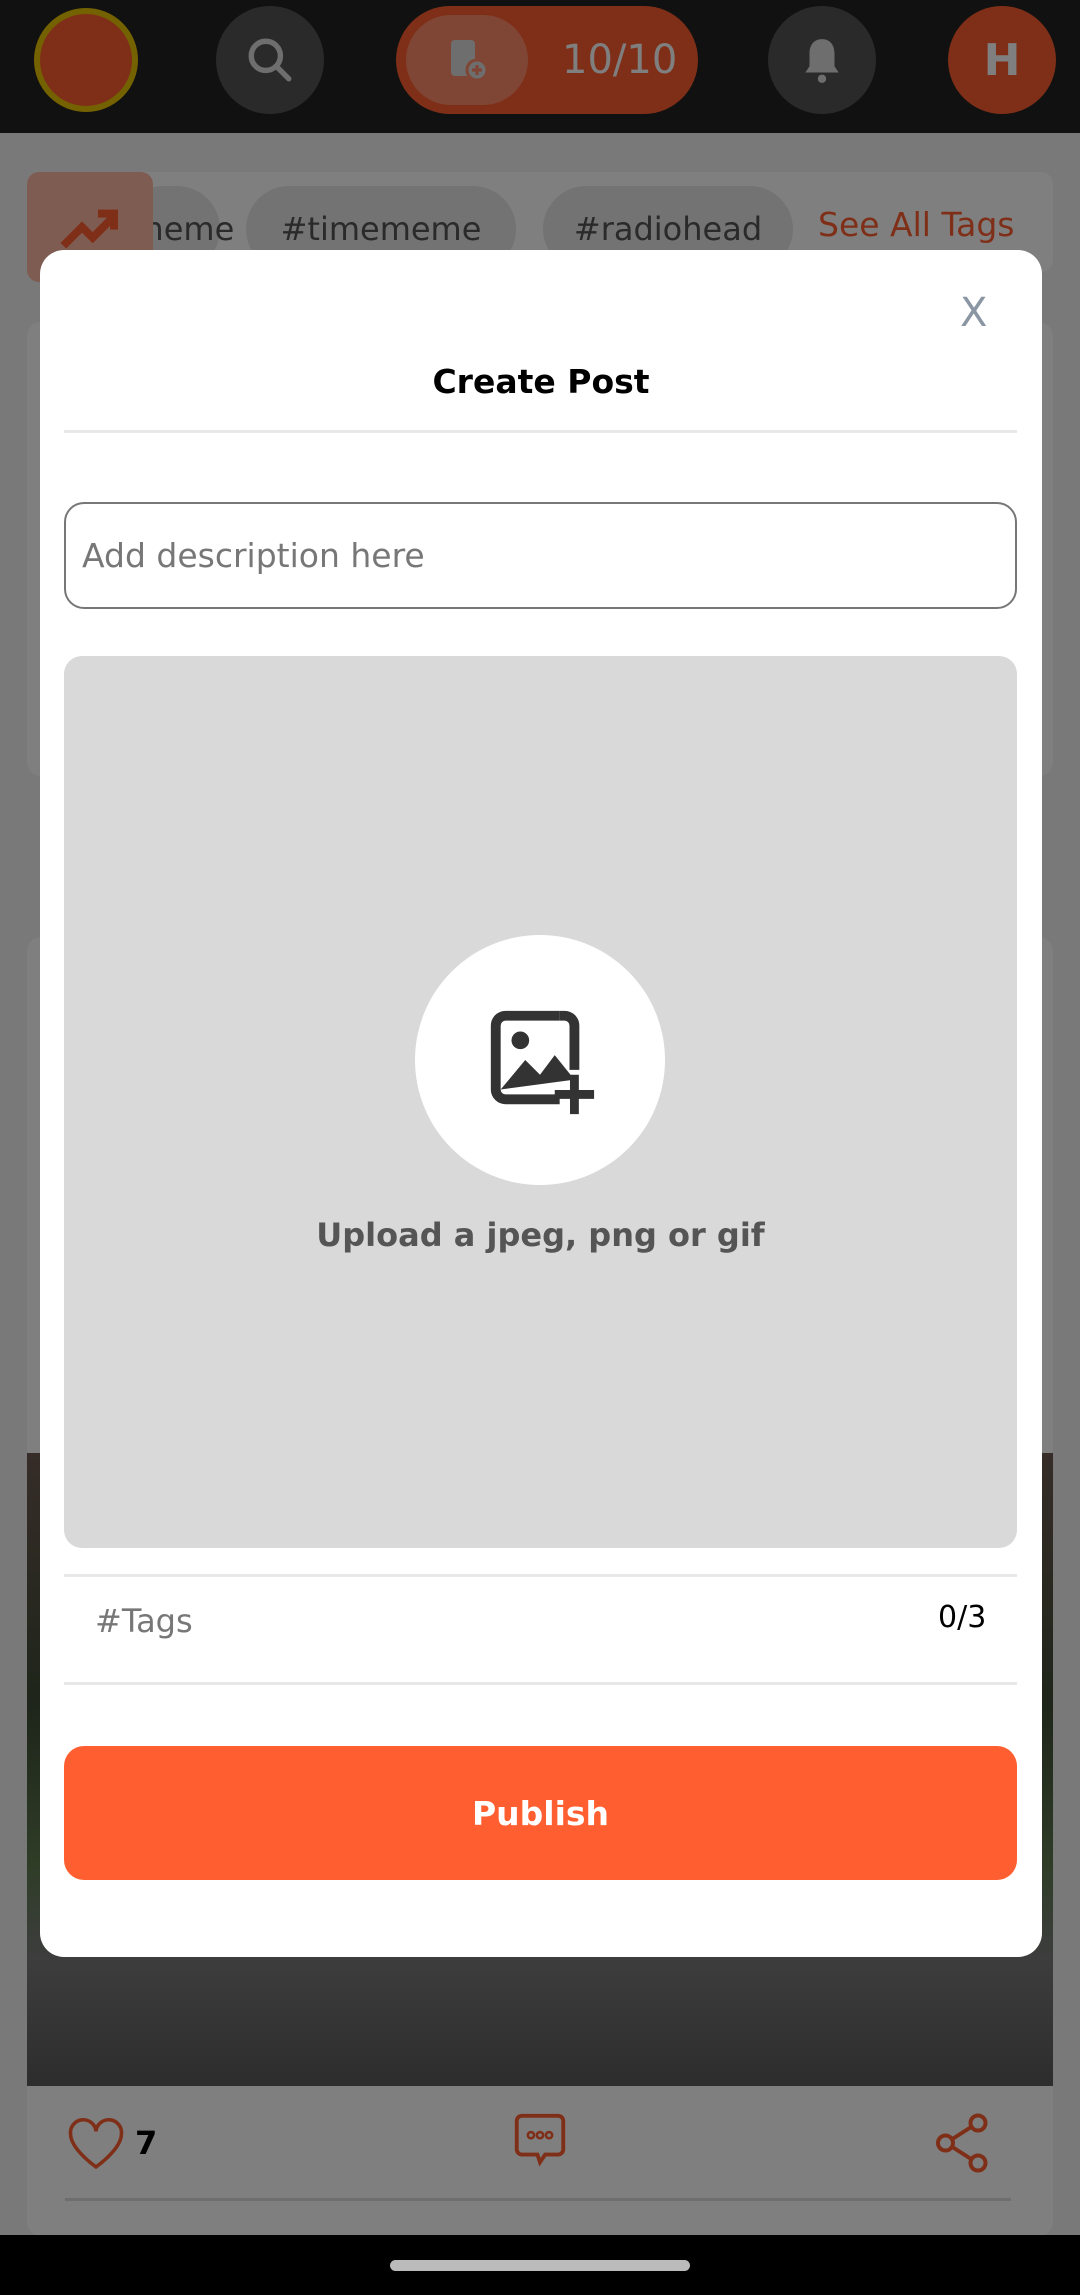 The image size is (1080, 2295). Describe the element at coordinates (541, 381) in the screenshot. I see `dialog-title: Create Post` at that location.